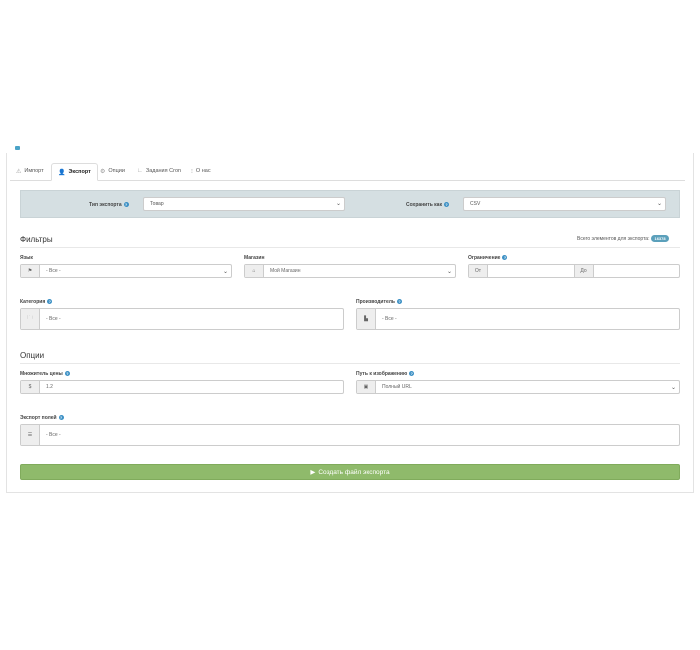  I want to click on tab-about: ⁝ О нас, so click(201, 171).